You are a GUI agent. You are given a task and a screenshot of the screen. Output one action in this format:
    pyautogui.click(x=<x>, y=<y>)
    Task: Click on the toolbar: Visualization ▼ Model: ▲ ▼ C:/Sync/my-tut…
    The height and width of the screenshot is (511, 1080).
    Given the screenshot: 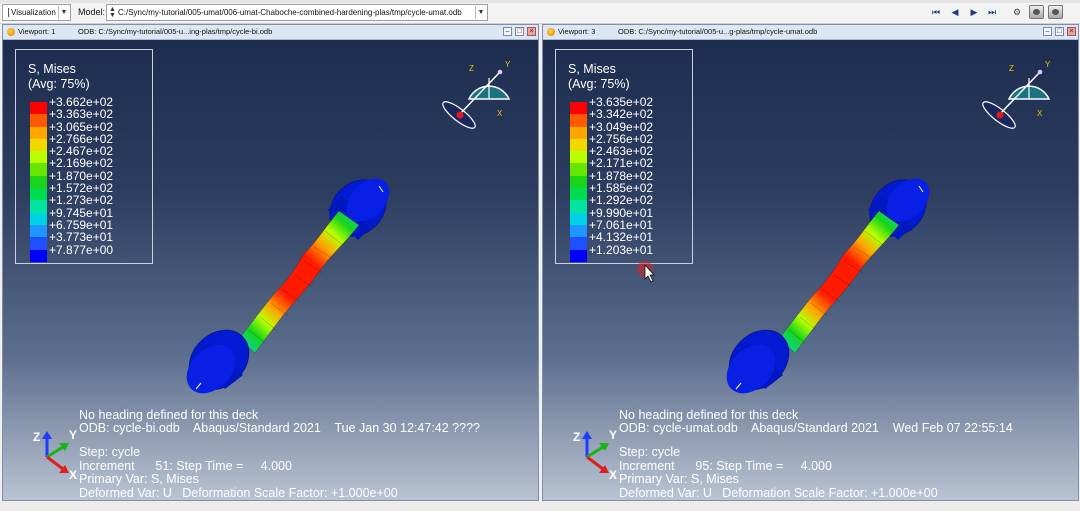 What is the action you would take?
    pyautogui.click(x=540, y=12)
    